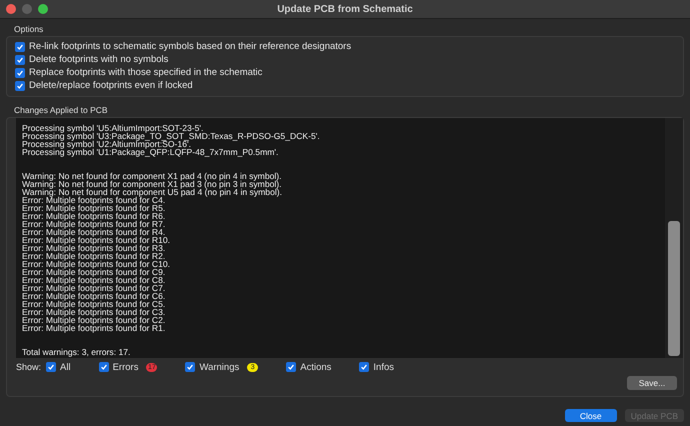  What do you see at coordinates (60, 110) in the screenshot?
I see `section-title: Changes Applied to PCB` at bounding box center [60, 110].